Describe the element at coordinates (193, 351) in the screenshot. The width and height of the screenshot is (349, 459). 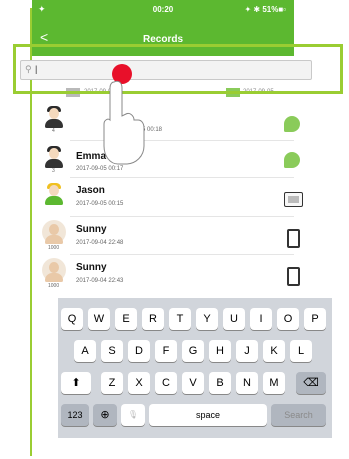
I see `key-g: G` at that location.